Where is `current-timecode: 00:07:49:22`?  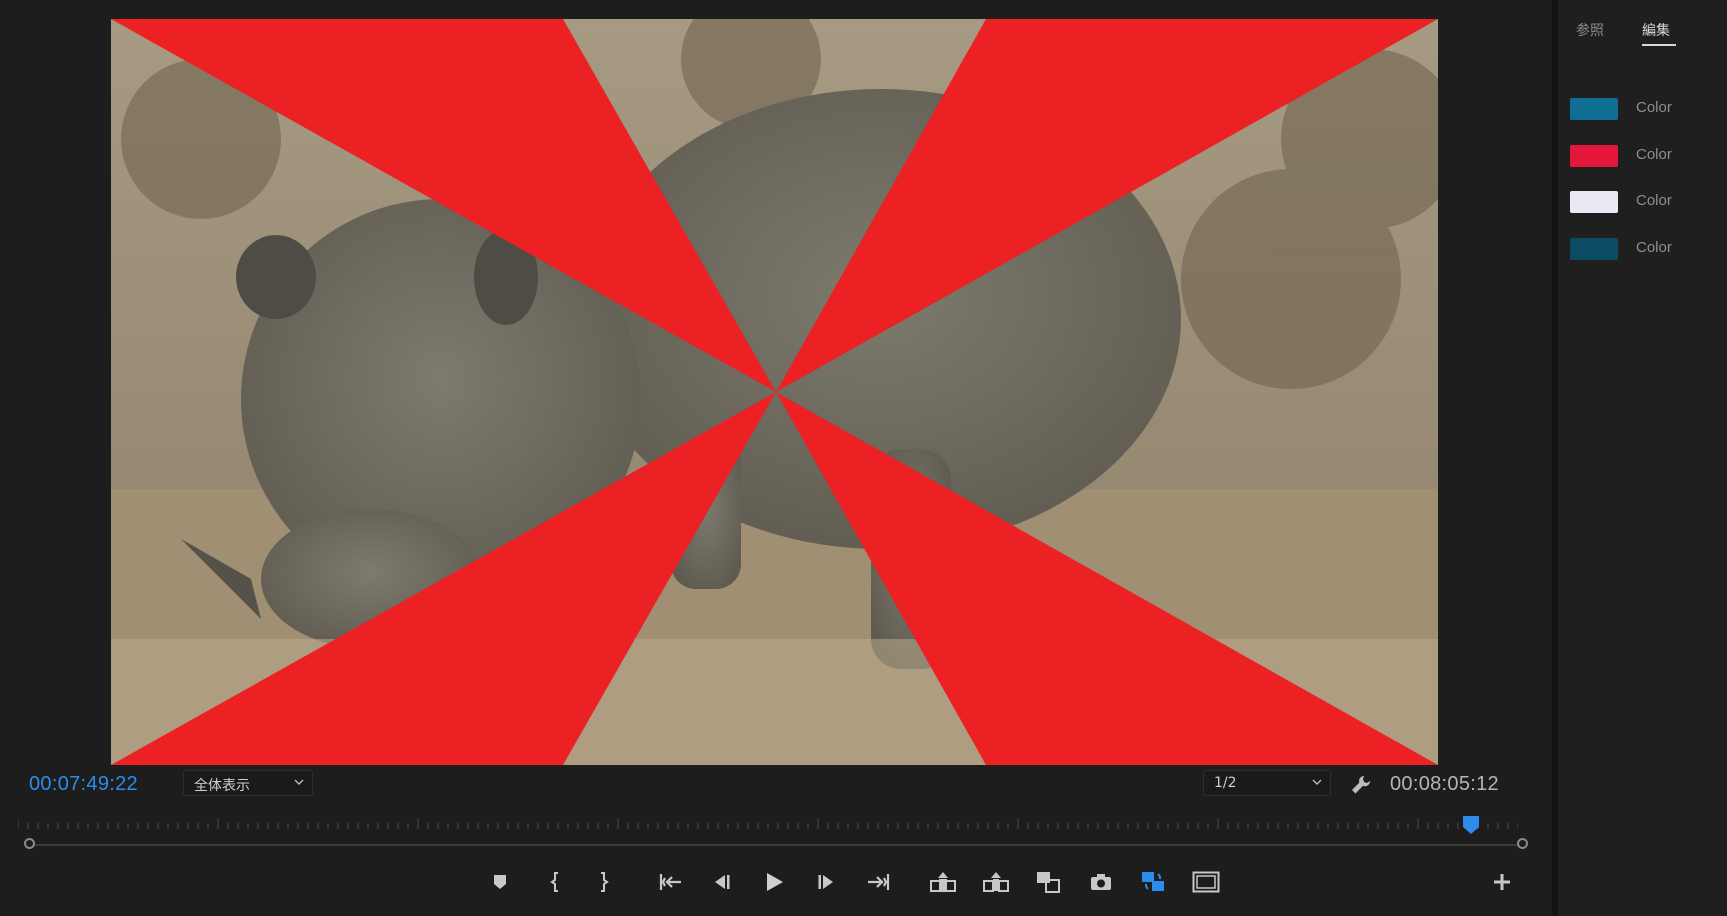
current-timecode: 00:07:49:22 is located at coordinates (83, 784).